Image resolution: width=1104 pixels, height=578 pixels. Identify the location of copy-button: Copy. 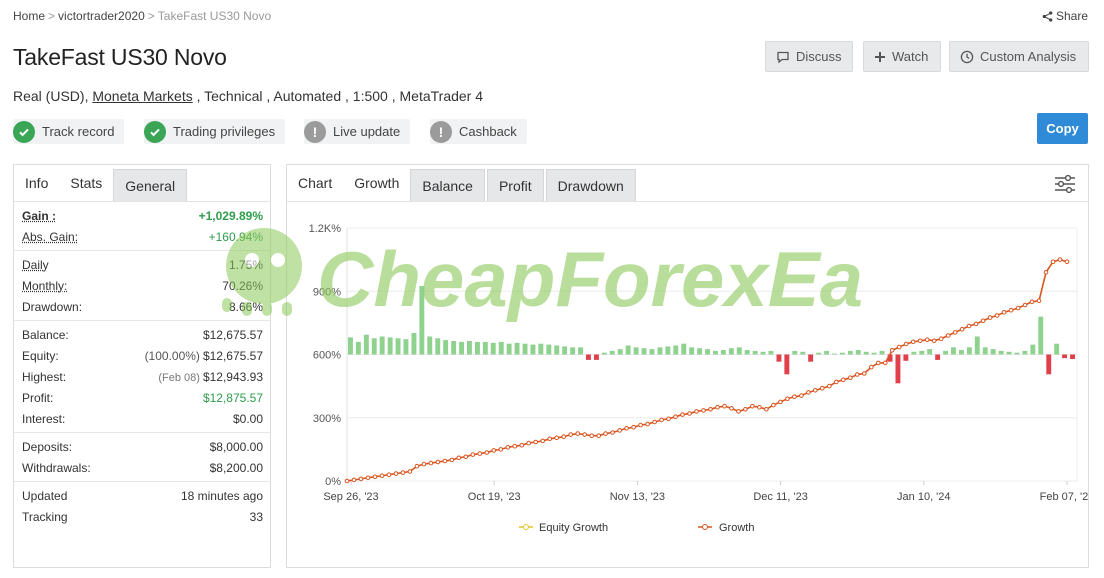
(1062, 128).